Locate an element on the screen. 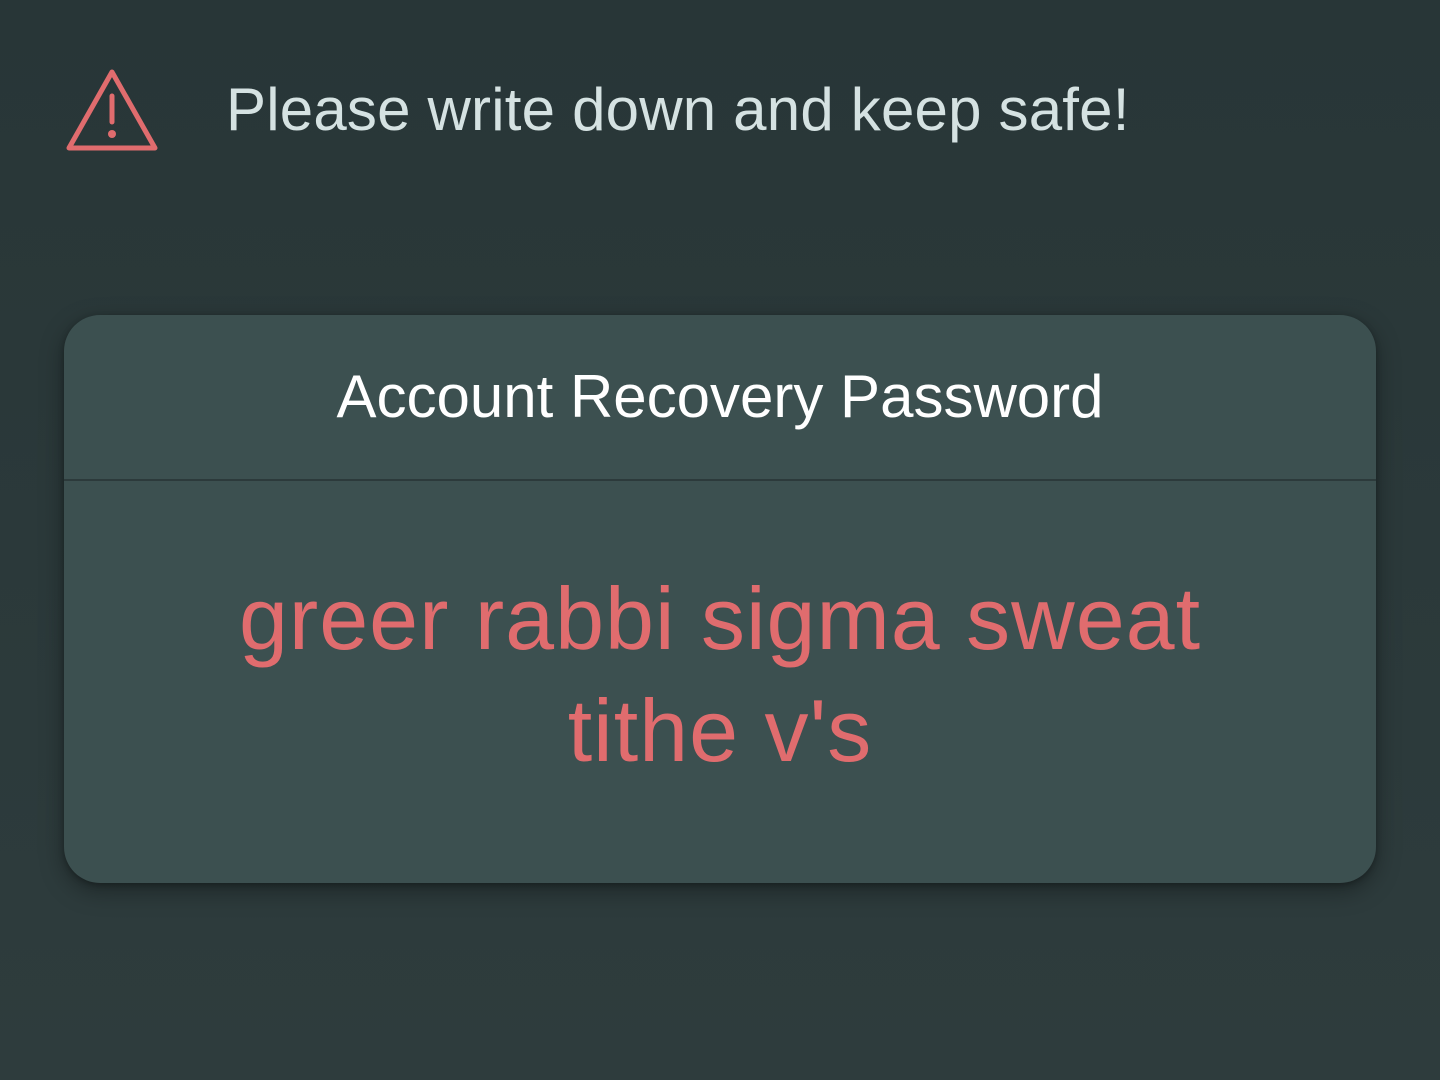  warning-banner is located at coordinates (112, 110).